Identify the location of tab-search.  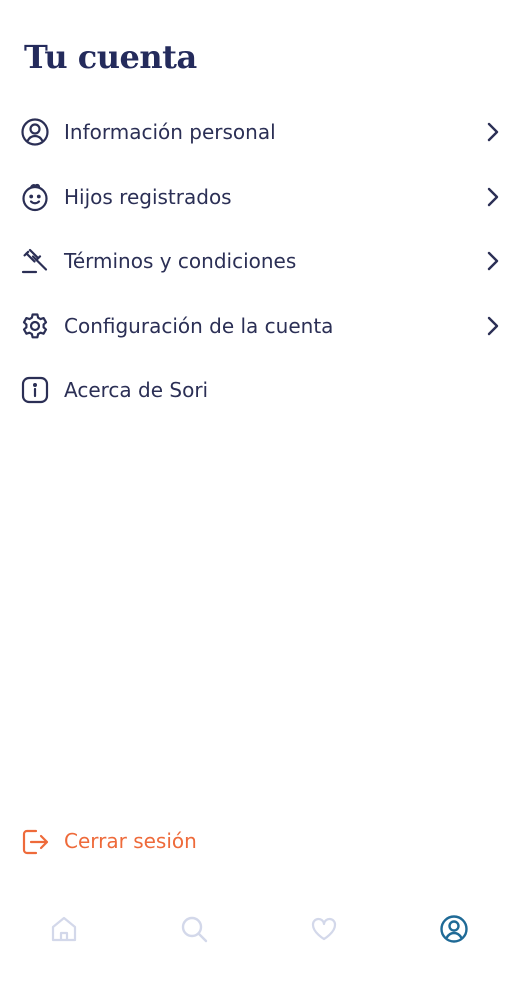
(194, 929).